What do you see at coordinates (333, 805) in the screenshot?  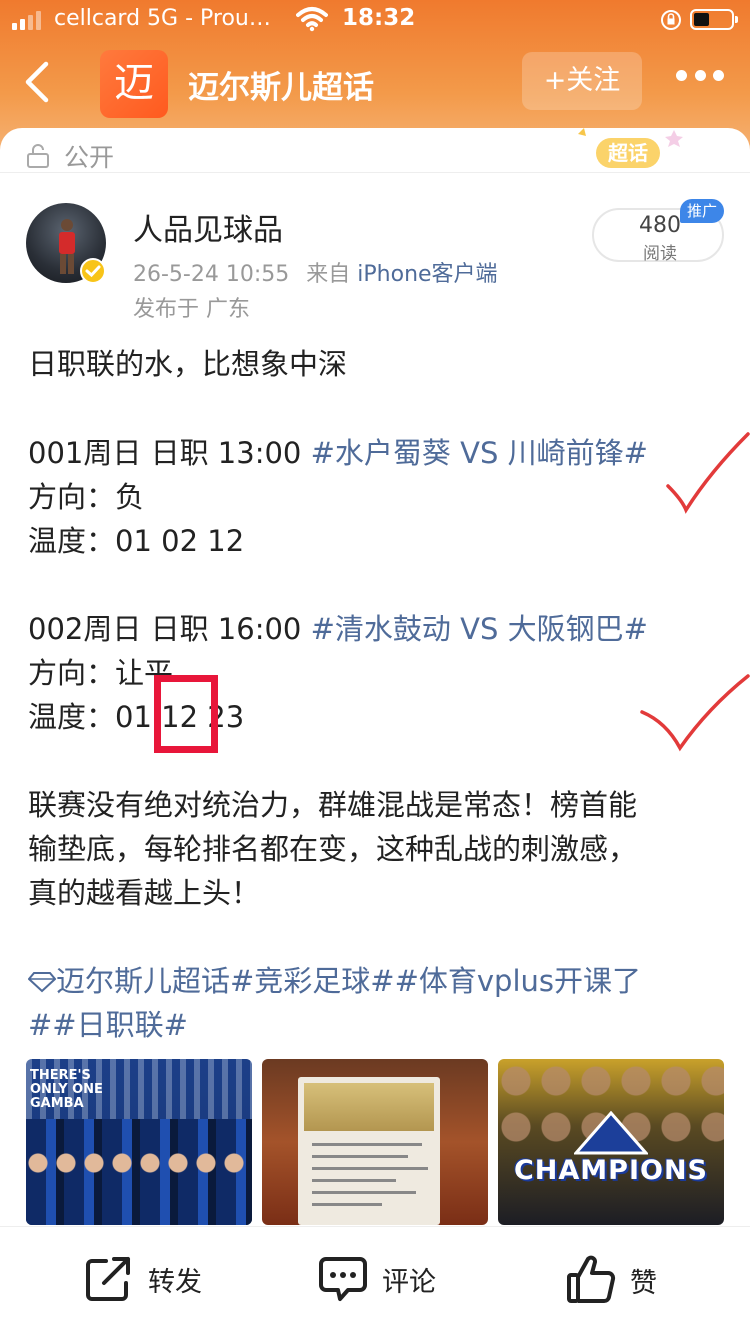 I see `paragraph-line-1: 联赛没有绝对统治力，群雄混战是常态！榜首能` at bounding box center [333, 805].